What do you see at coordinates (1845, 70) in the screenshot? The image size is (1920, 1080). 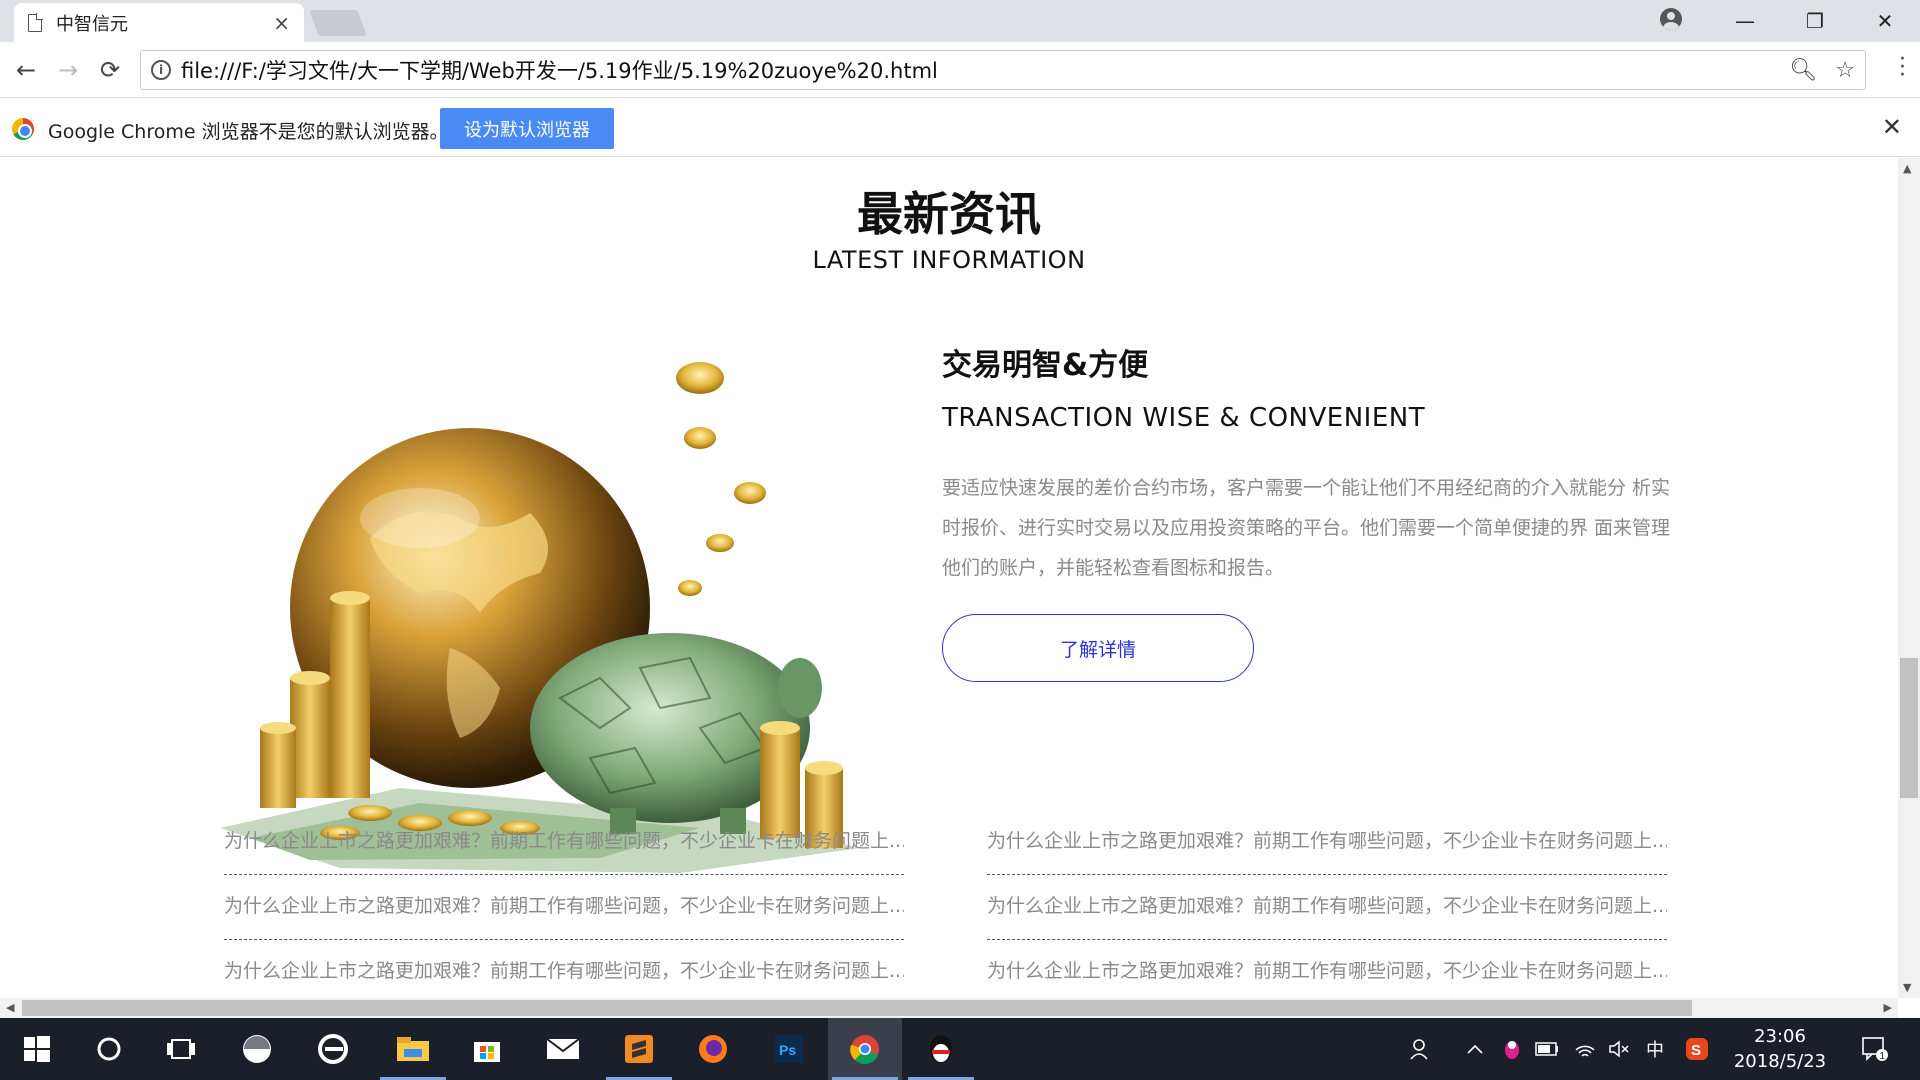 I see `bookmark-star-icon: ☆` at bounding box center [1845, 70].